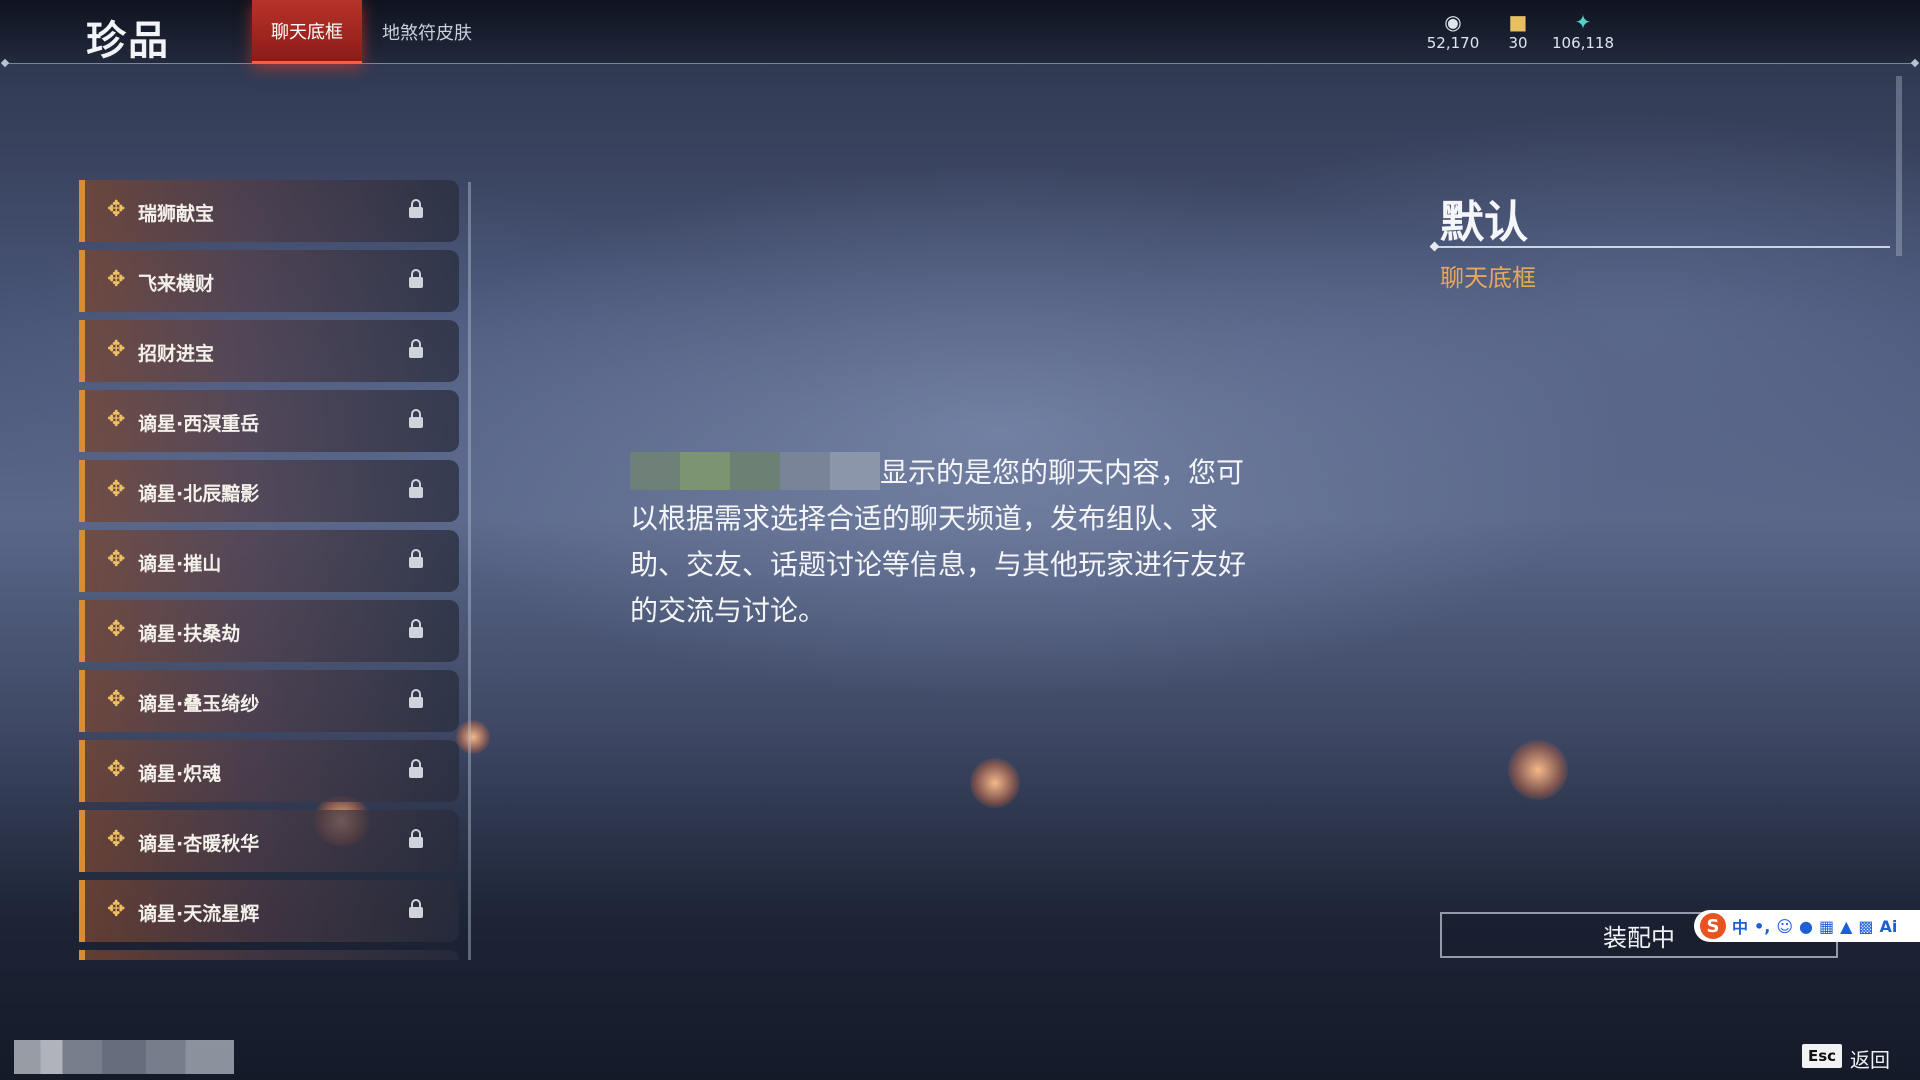 This screenshot has width=1920, height=1080. What do you see at coordinates (269, 281) in the screenshot?
I see `list-item: ✥ 飞来横财` at bounding box center [269, 281].